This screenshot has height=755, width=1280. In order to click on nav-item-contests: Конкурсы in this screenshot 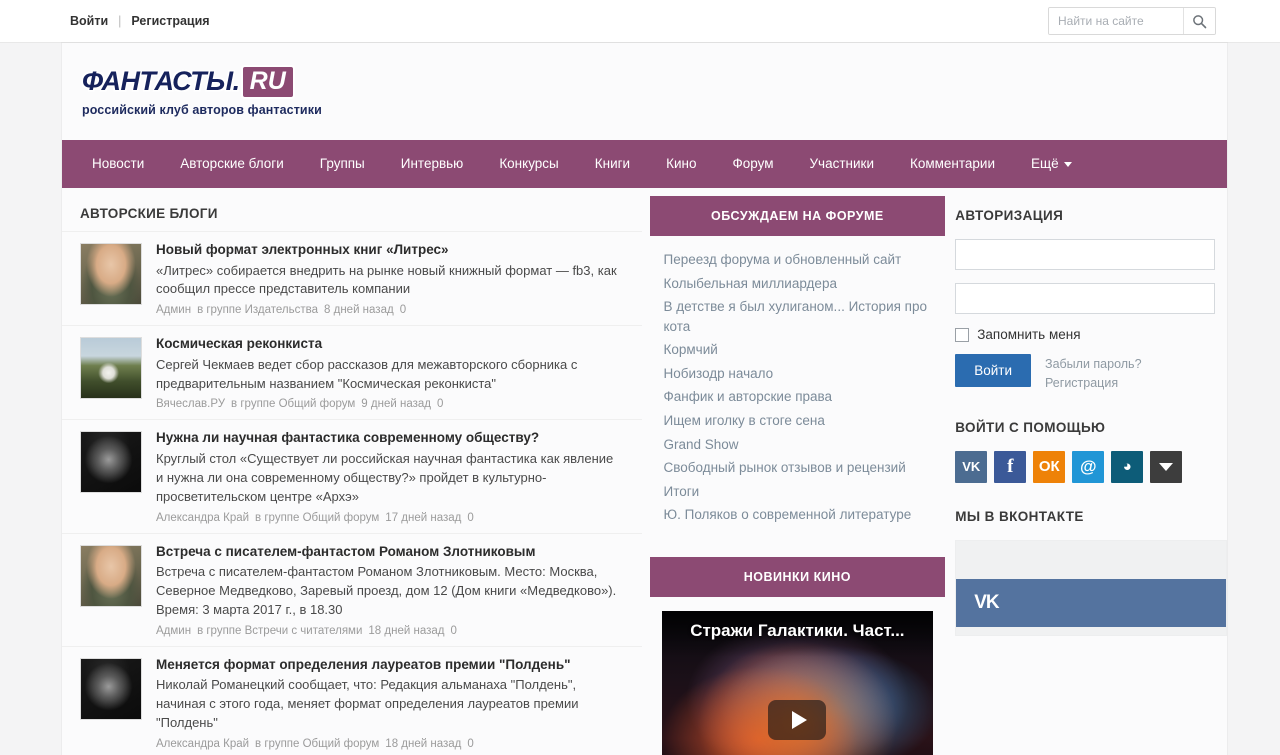, I will do `click(528, 164)`.